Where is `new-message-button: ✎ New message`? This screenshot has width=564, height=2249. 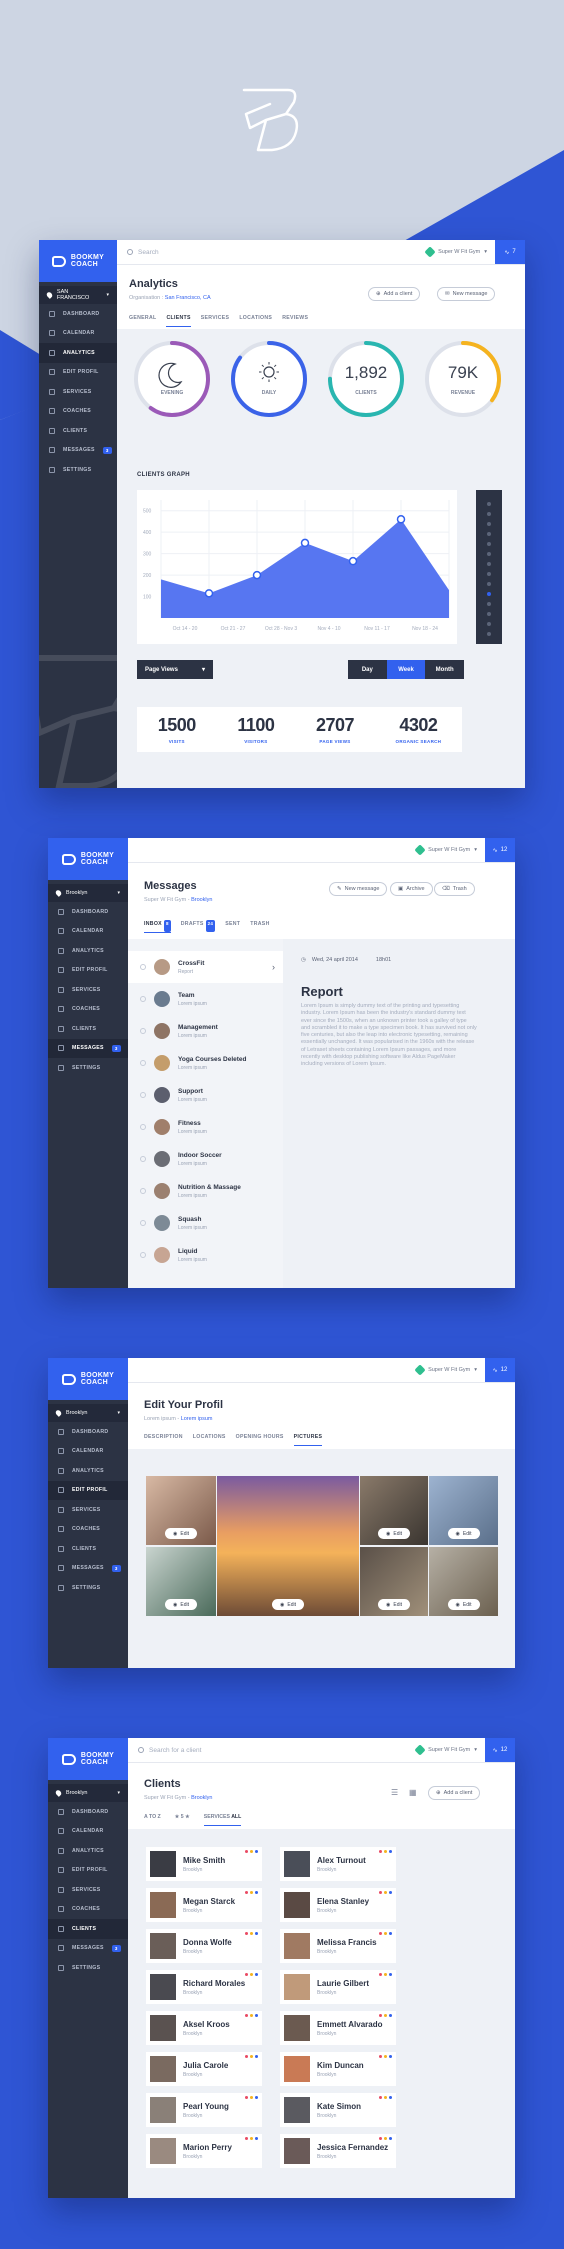
new-message-button: ✎ New message is located at coordinates (358, 889).